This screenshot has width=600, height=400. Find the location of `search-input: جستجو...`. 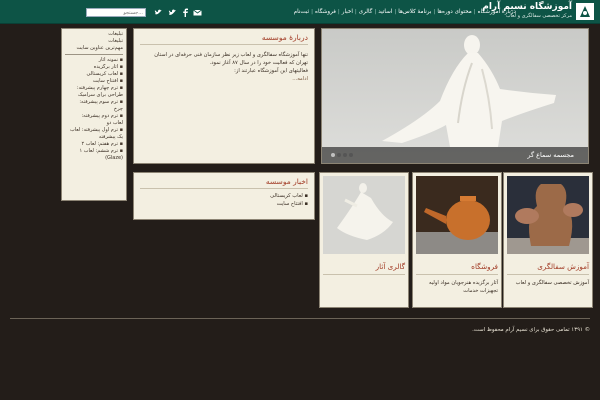

search-input: جستجو... is located at coordinates (116, 12).